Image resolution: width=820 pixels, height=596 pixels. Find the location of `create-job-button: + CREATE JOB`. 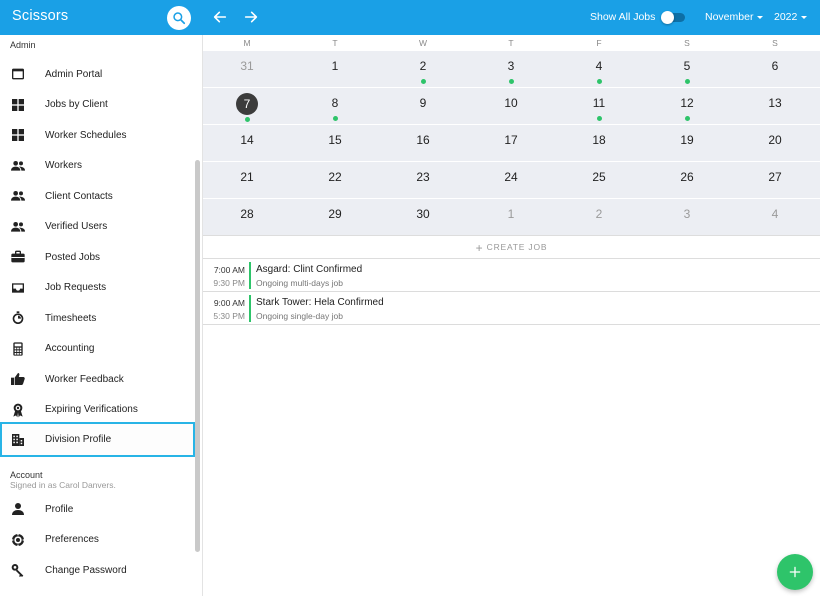

create-job-button: + CREATE JOB is located at coordinates (511, 247).